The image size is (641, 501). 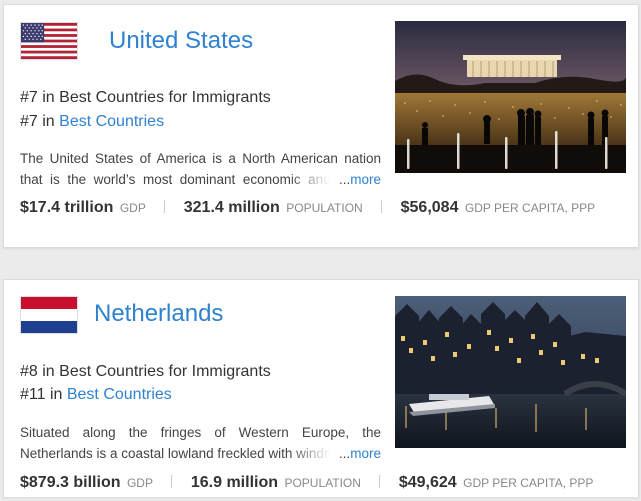 What do you see at coordinates (70, 482) in the screenshot?
I see `gdp-value: $879.3 billion` at bounding box center [70, 482].